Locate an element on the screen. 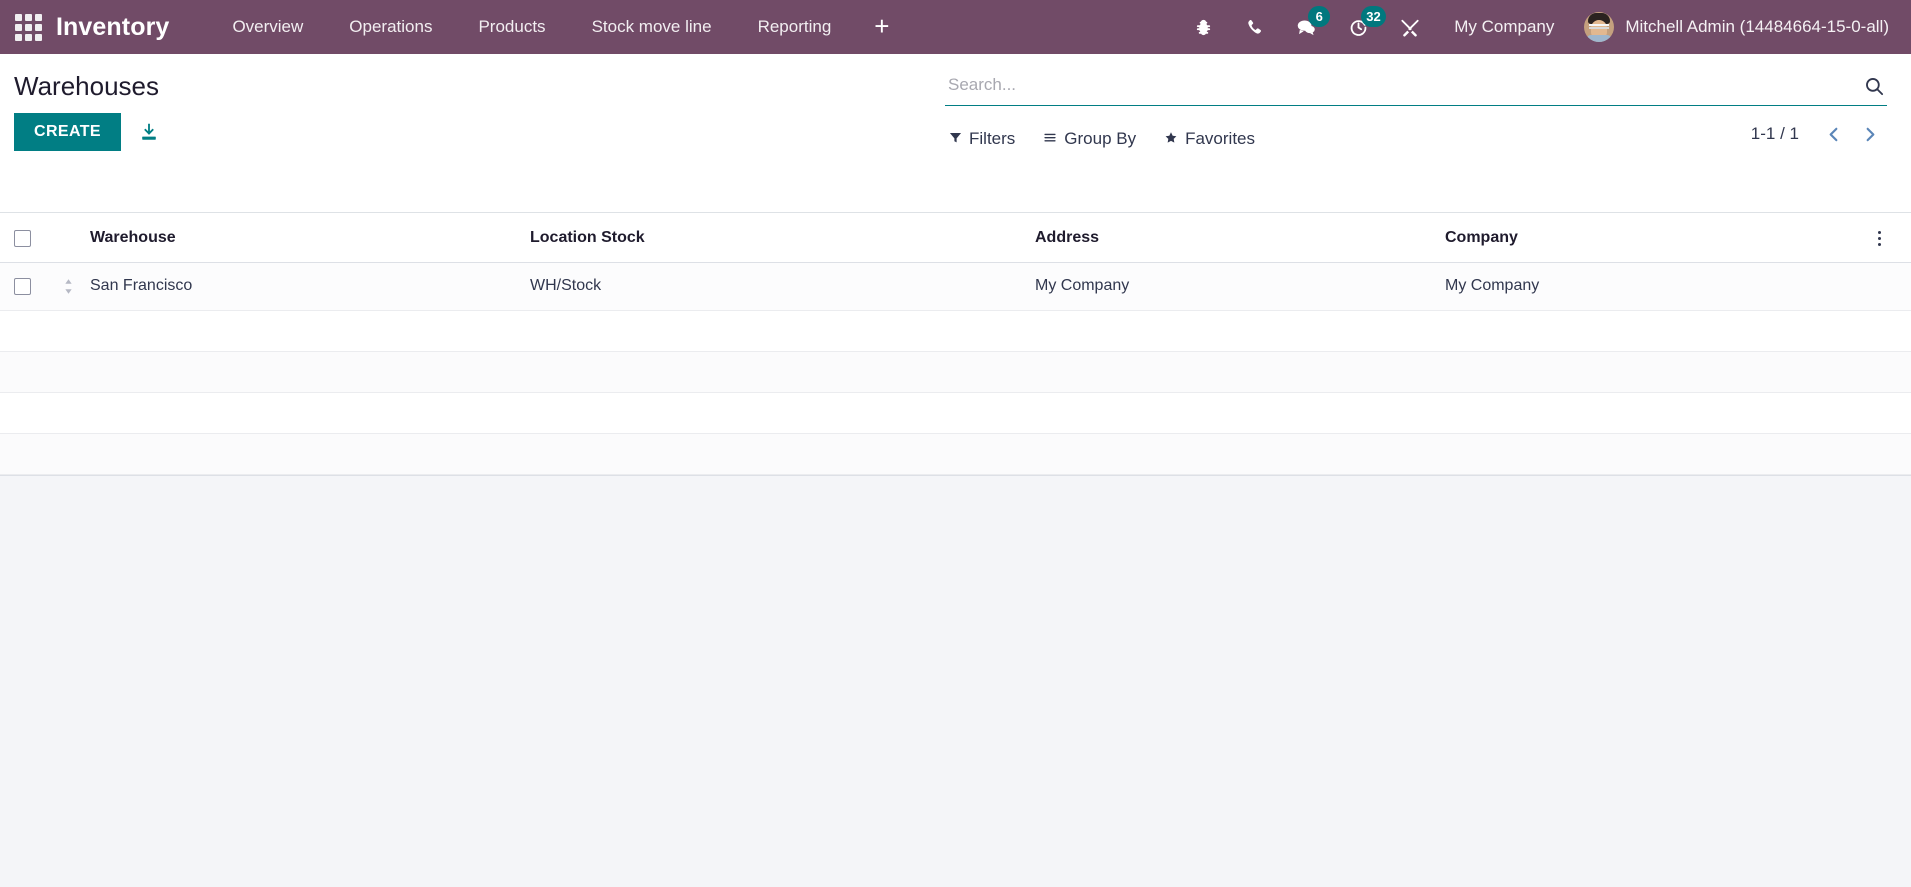 This screenshot has width=1911, height=887. menu-item-overview: Overview is located at coordinates (267, 27).